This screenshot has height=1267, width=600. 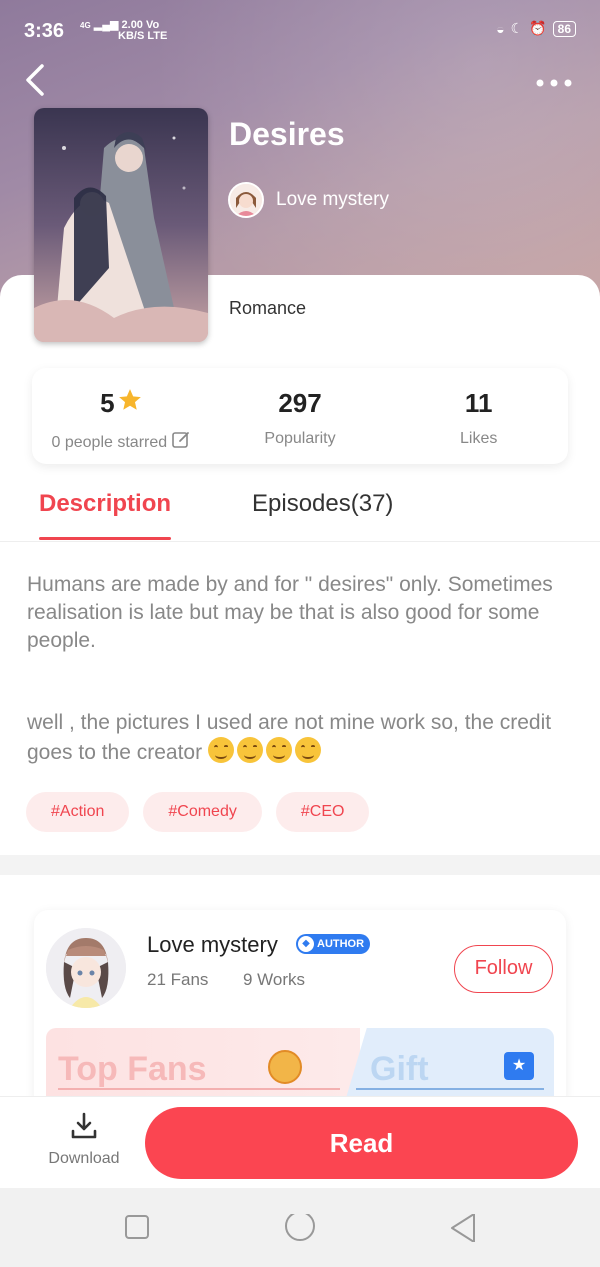 What do you see at coordinates (178, 979) in the screenshot?
I see `fans-count: 21 Fans` at bounding box center [178, 979].